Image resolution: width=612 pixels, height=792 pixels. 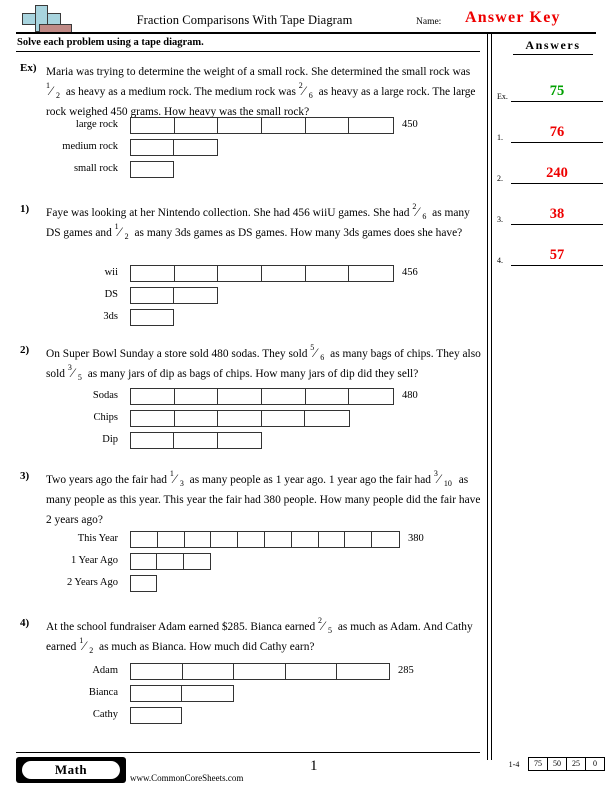 I want to click on tape-row-label: This Year, so click(x=97, y=538).